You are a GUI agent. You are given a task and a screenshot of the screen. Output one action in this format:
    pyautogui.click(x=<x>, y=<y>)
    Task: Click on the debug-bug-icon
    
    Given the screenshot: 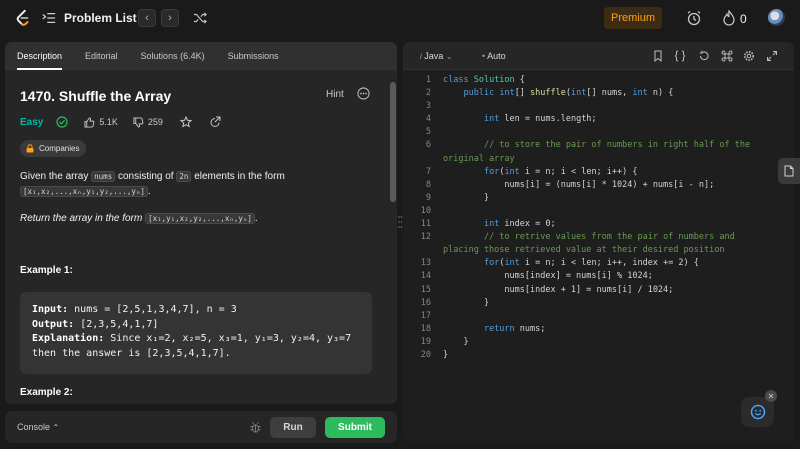 What is the action you would take?
    pyautogui.click(x=255, y=427)
    